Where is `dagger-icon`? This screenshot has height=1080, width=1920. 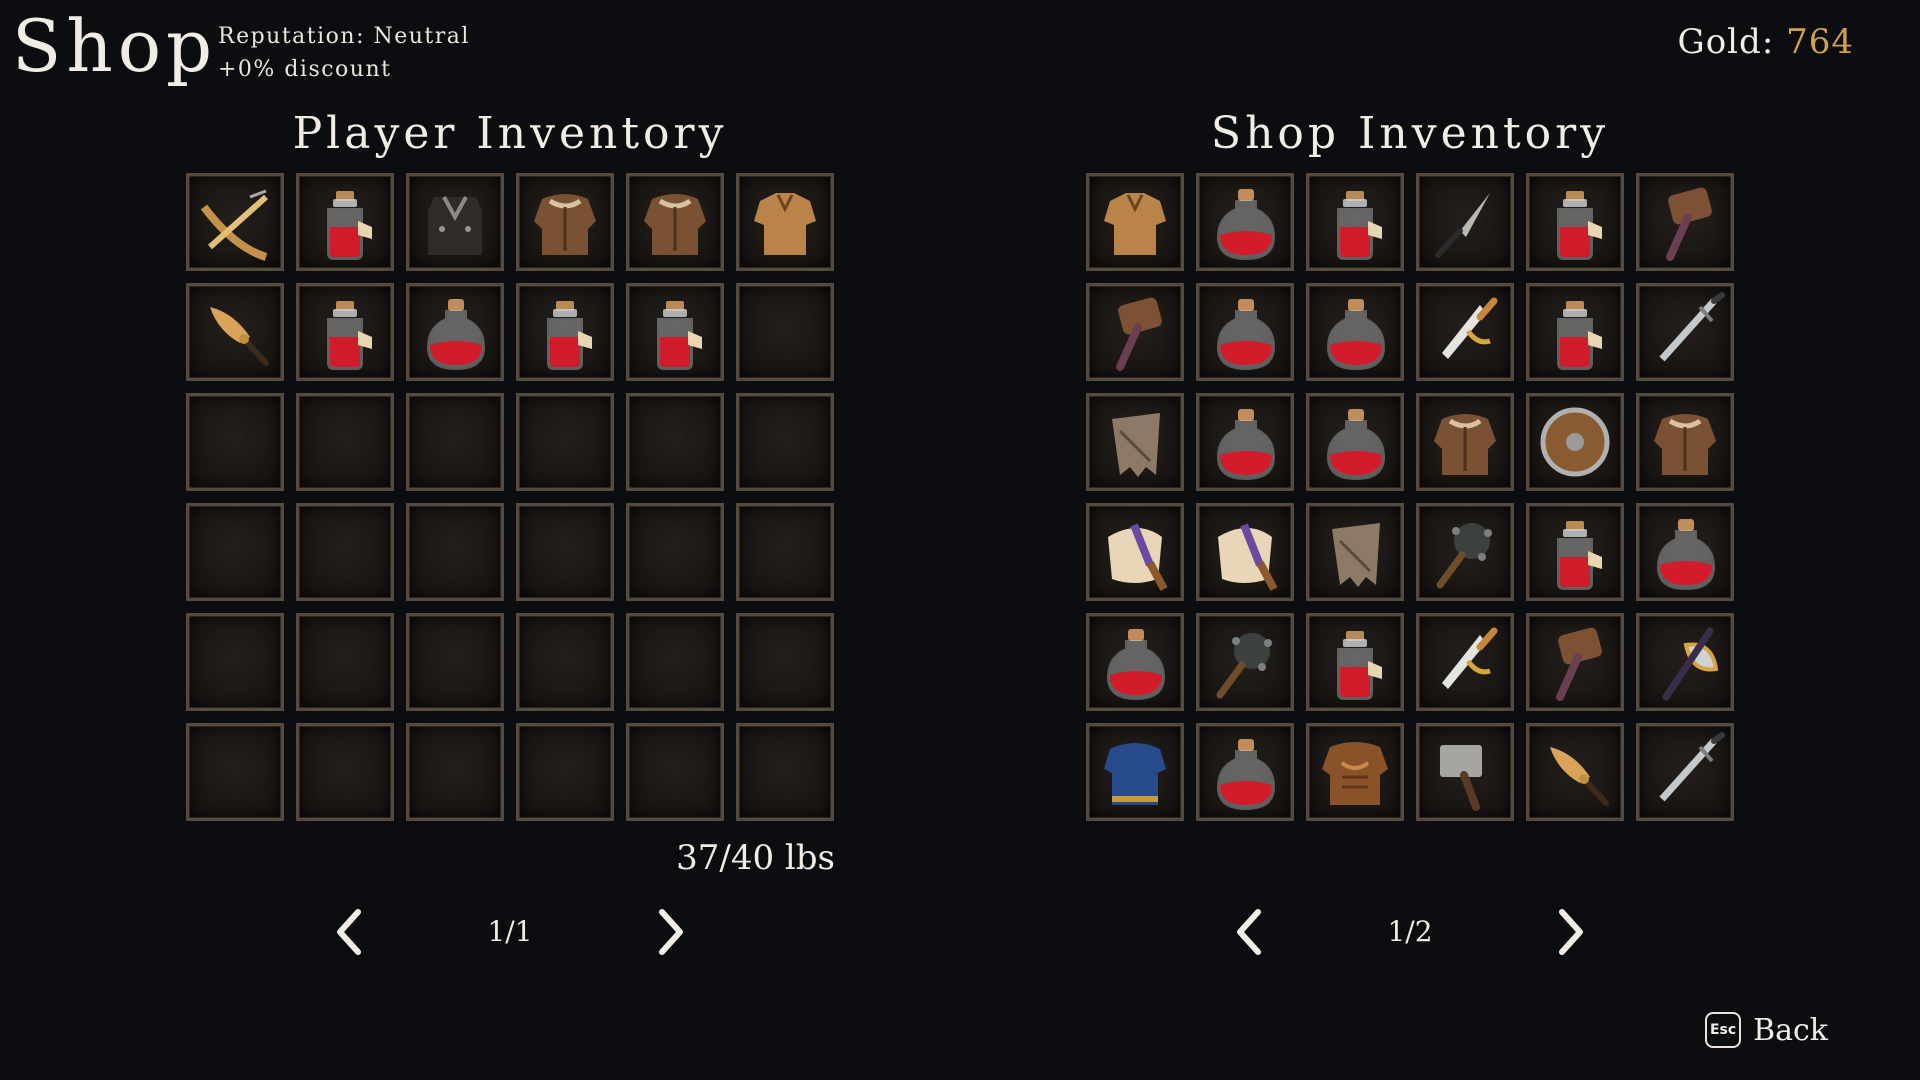 dagger-icon is located at coordinates (1462, 225).